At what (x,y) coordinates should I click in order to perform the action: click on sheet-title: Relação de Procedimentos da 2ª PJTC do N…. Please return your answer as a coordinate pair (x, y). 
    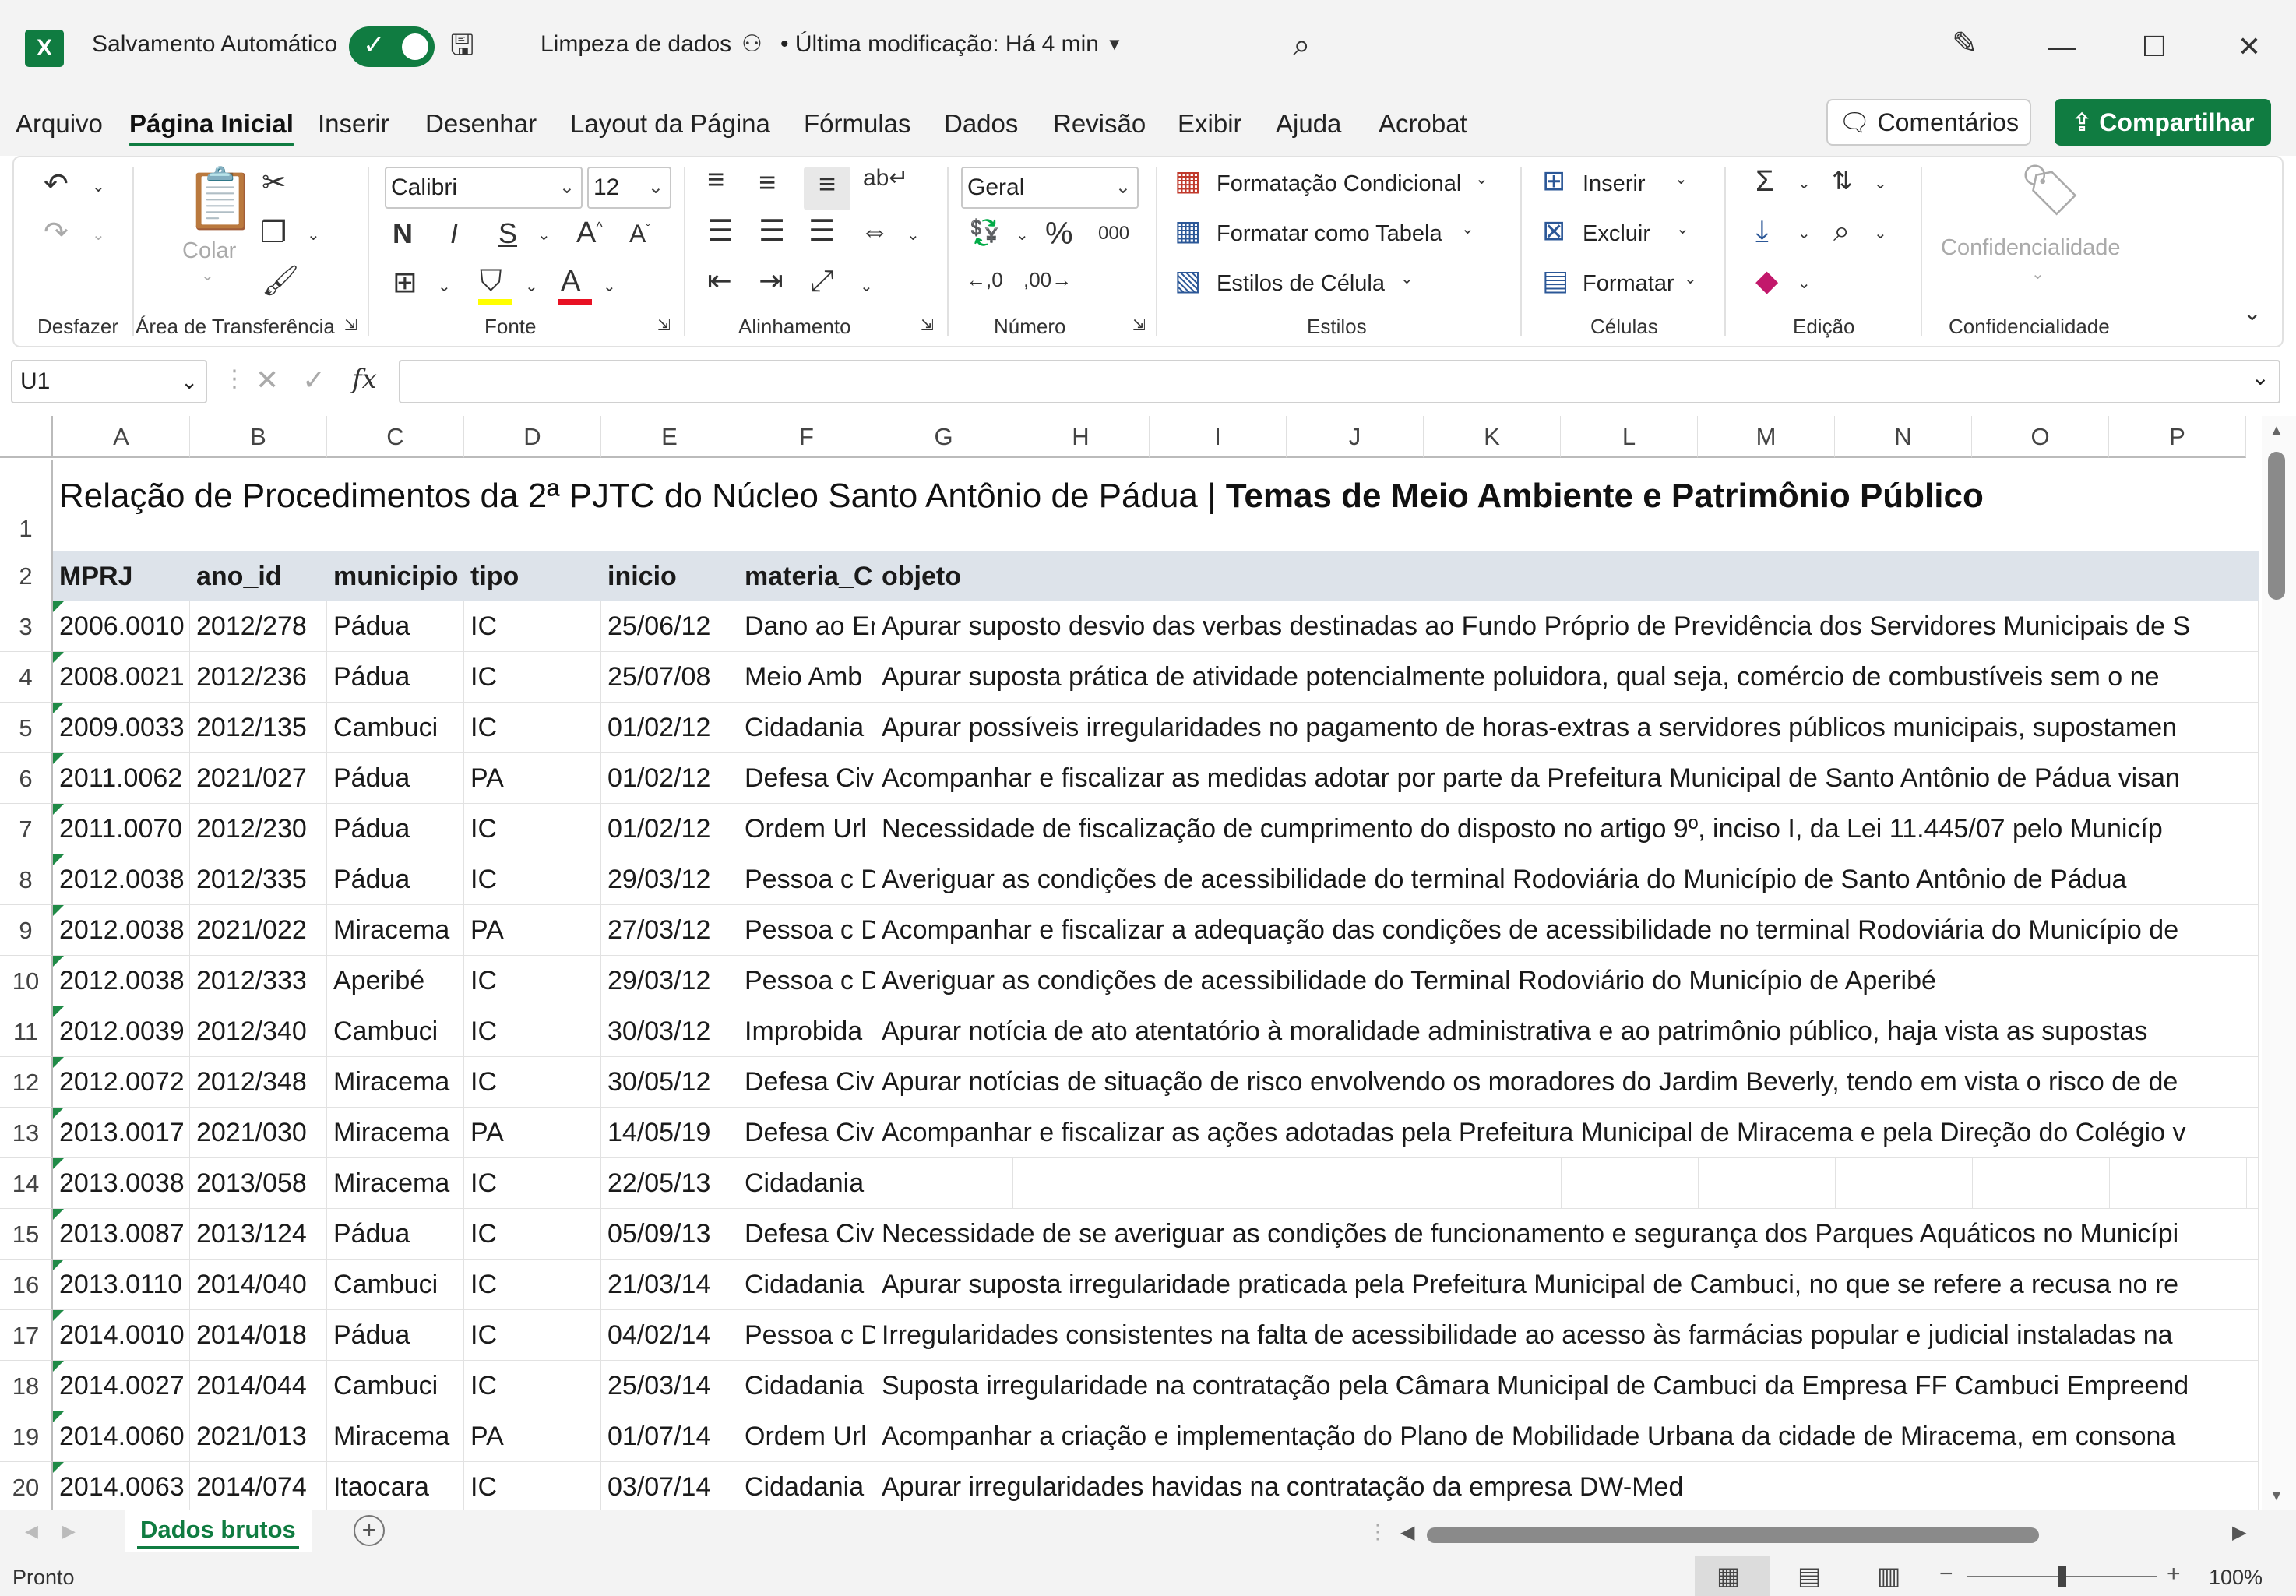
    Looking at the image, I should click on (1022, 496).